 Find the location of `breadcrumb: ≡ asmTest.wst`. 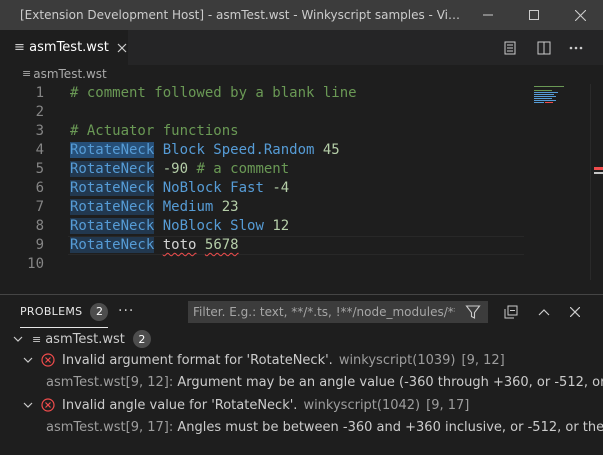

breadcrumb: ≡ asmTest.wst is located at coordinates (301, 73).